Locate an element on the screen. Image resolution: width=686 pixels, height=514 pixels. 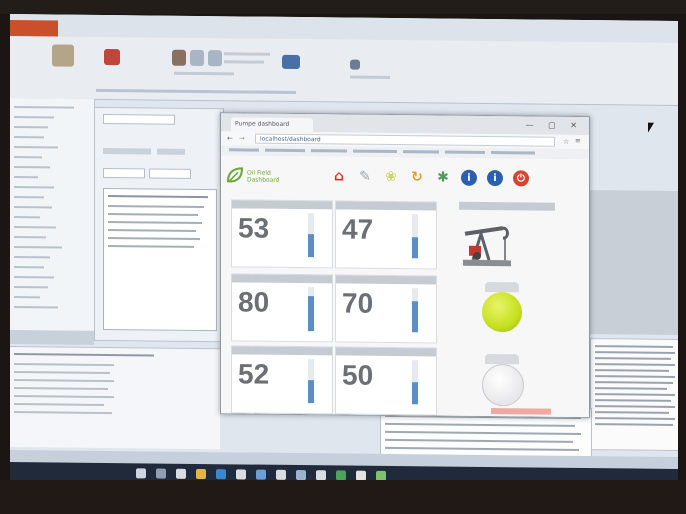
address-bar: localhost/dashboard is located at coordinates (405, 140).